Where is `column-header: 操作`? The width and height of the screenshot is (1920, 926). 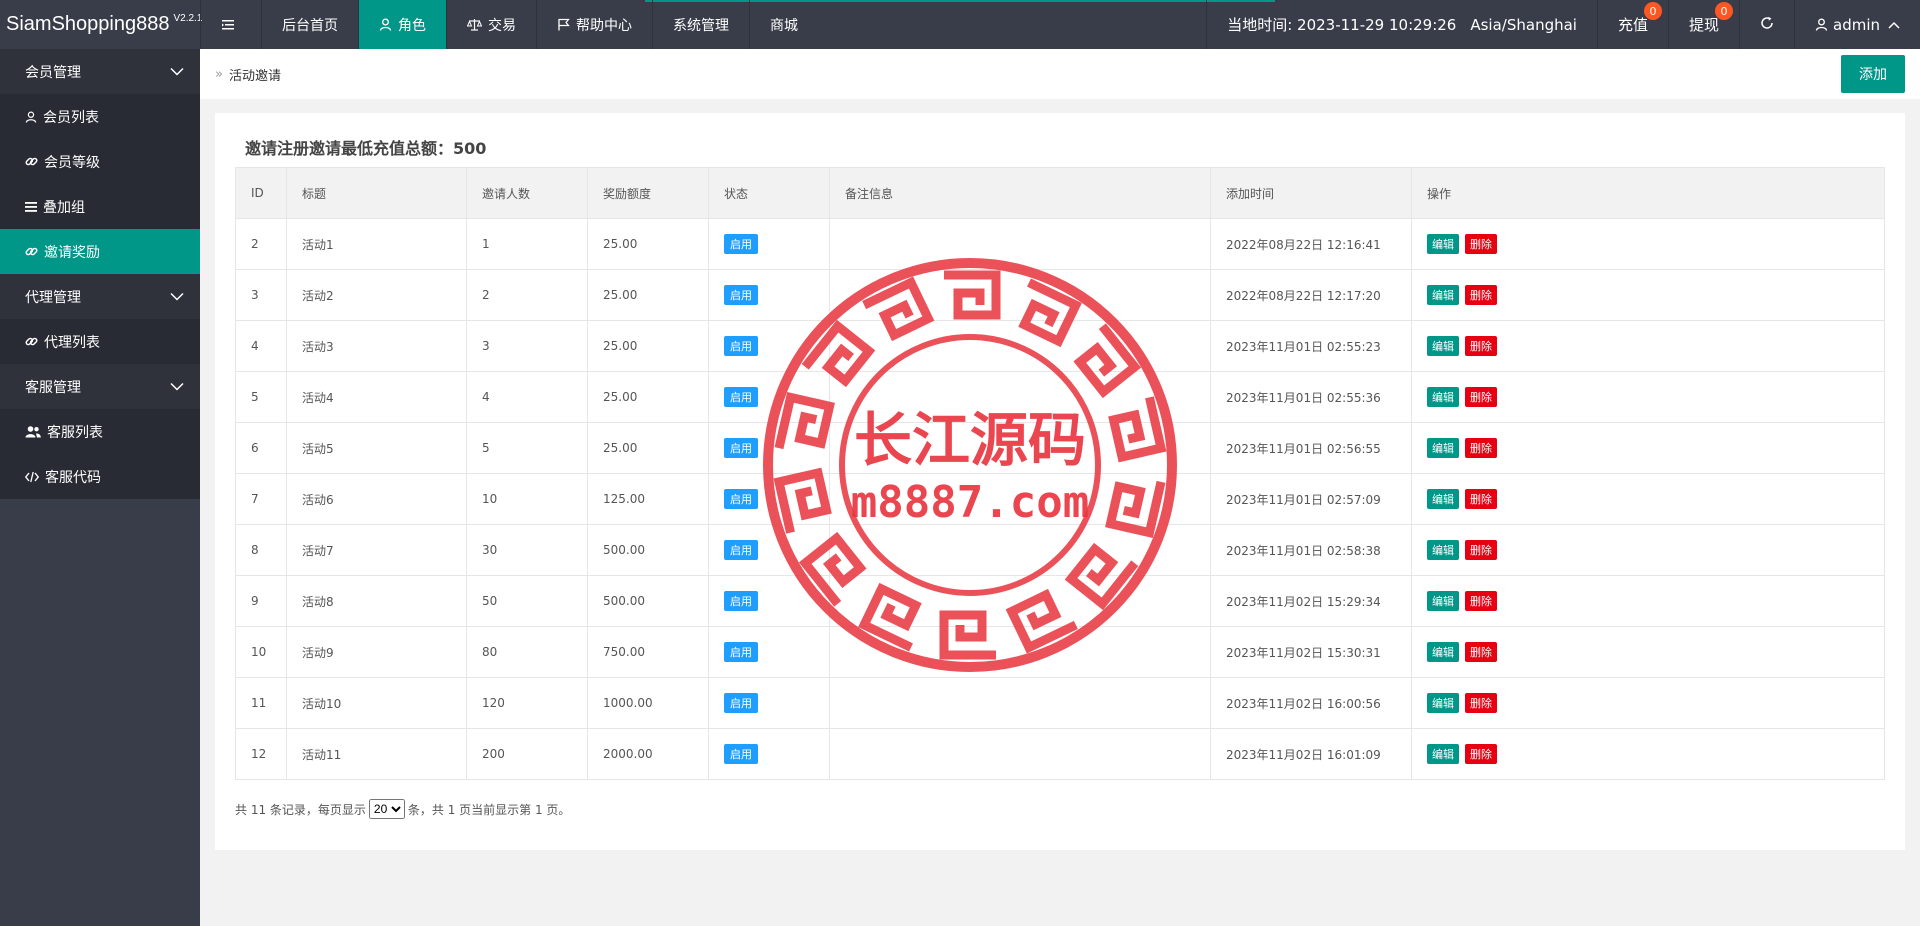
column-header: 操作 is located at coordinates (1648, 193).